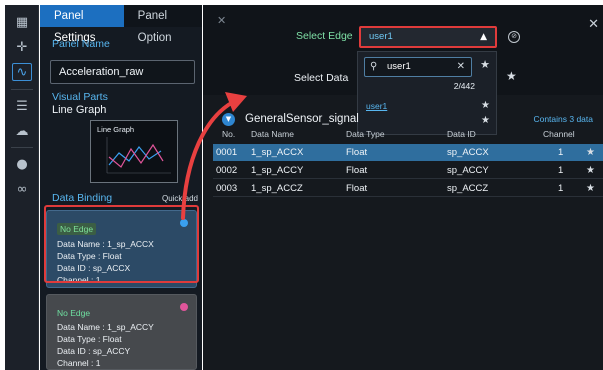  I want to click on chart-icon: ∿, so click(22, 72).